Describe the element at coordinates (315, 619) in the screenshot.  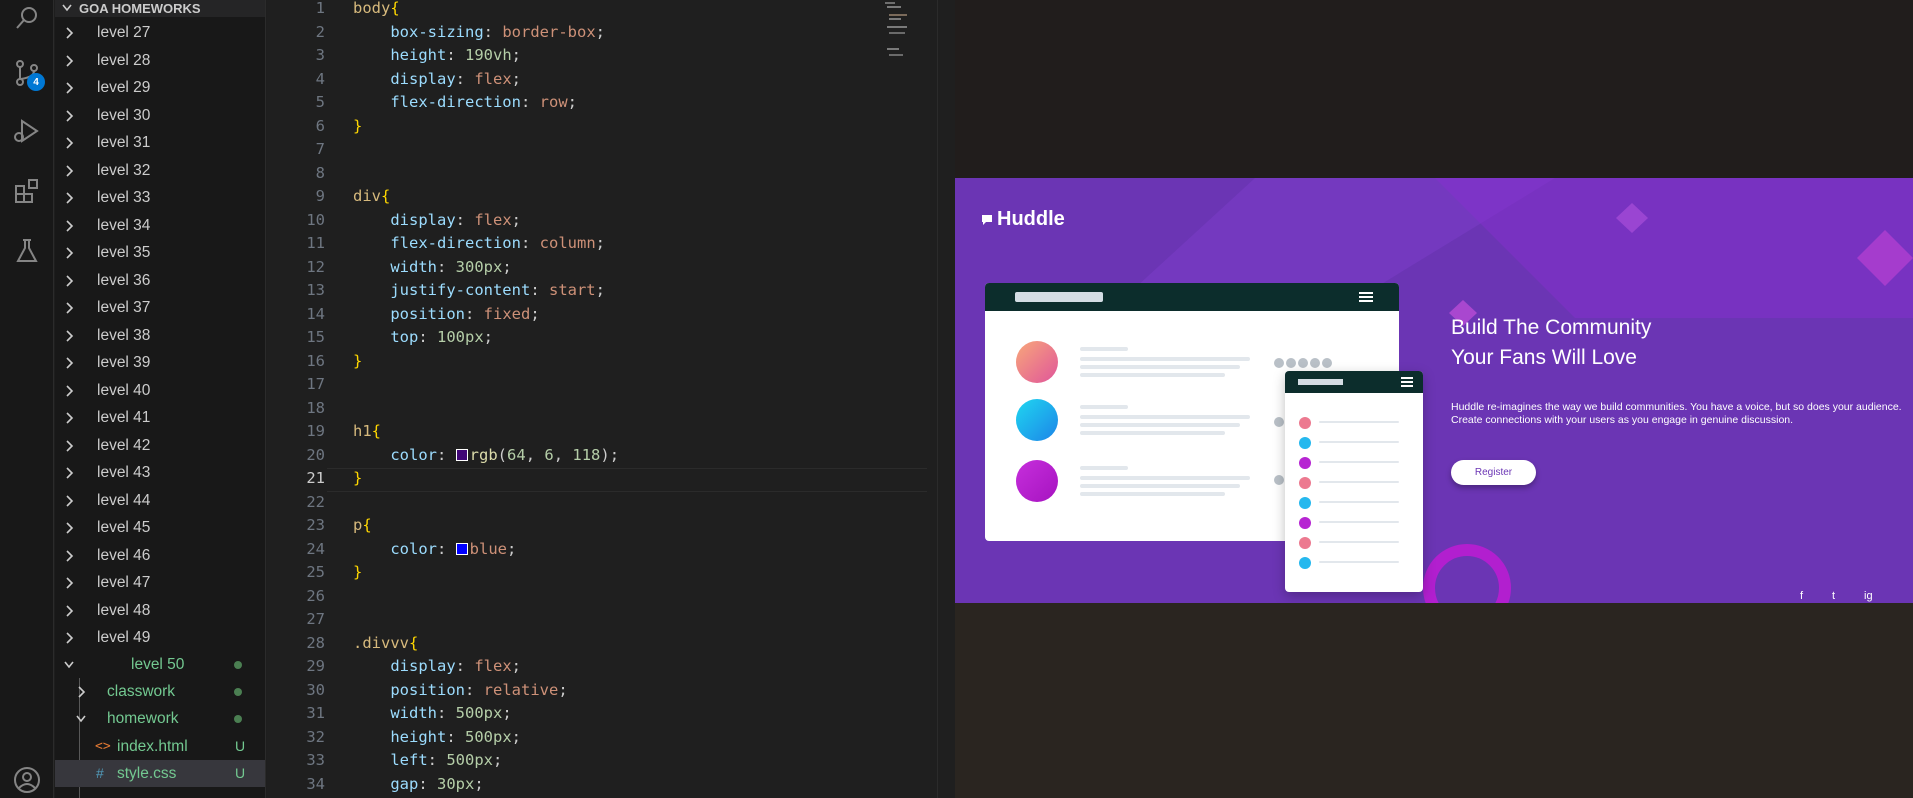
I see `line-number: 27` at that location.